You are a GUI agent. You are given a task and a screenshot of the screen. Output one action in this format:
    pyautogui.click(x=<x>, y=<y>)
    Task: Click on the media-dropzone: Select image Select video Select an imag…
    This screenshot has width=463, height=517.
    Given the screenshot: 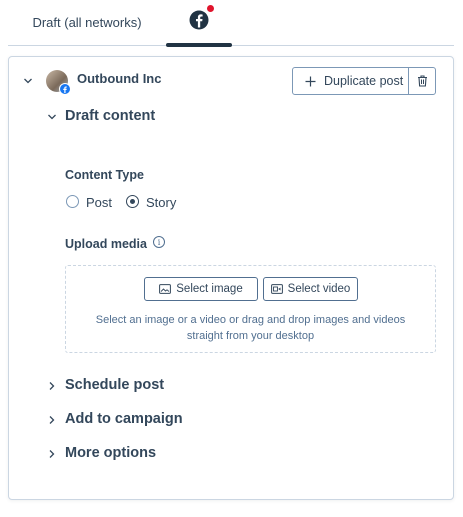 What is the action you would take?
    pyautogui.click(x=250, y=309)
    